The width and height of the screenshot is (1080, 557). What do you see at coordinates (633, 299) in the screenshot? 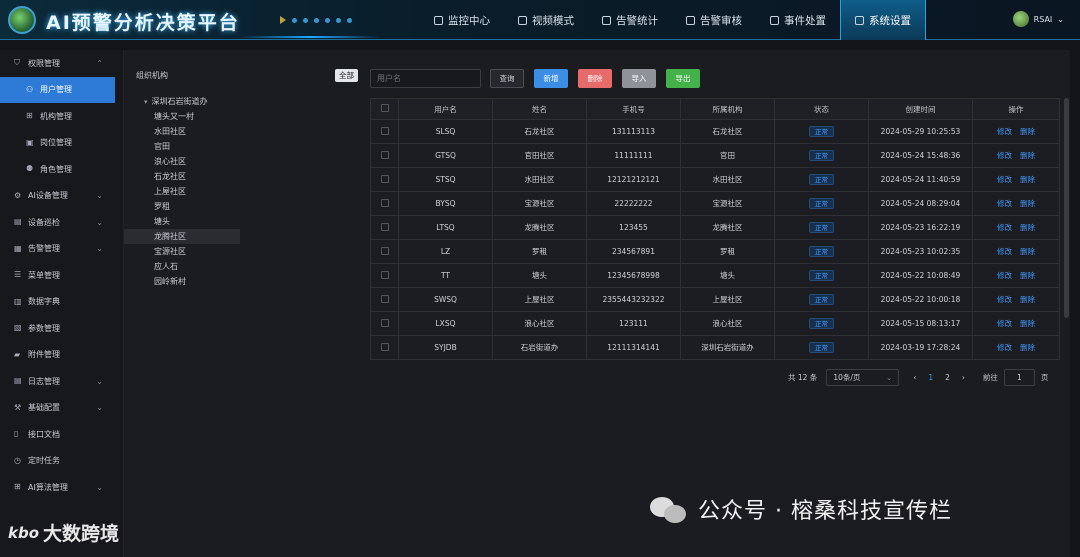
I see `table-cell: 2355443232322` at bounding box center [633, 299].